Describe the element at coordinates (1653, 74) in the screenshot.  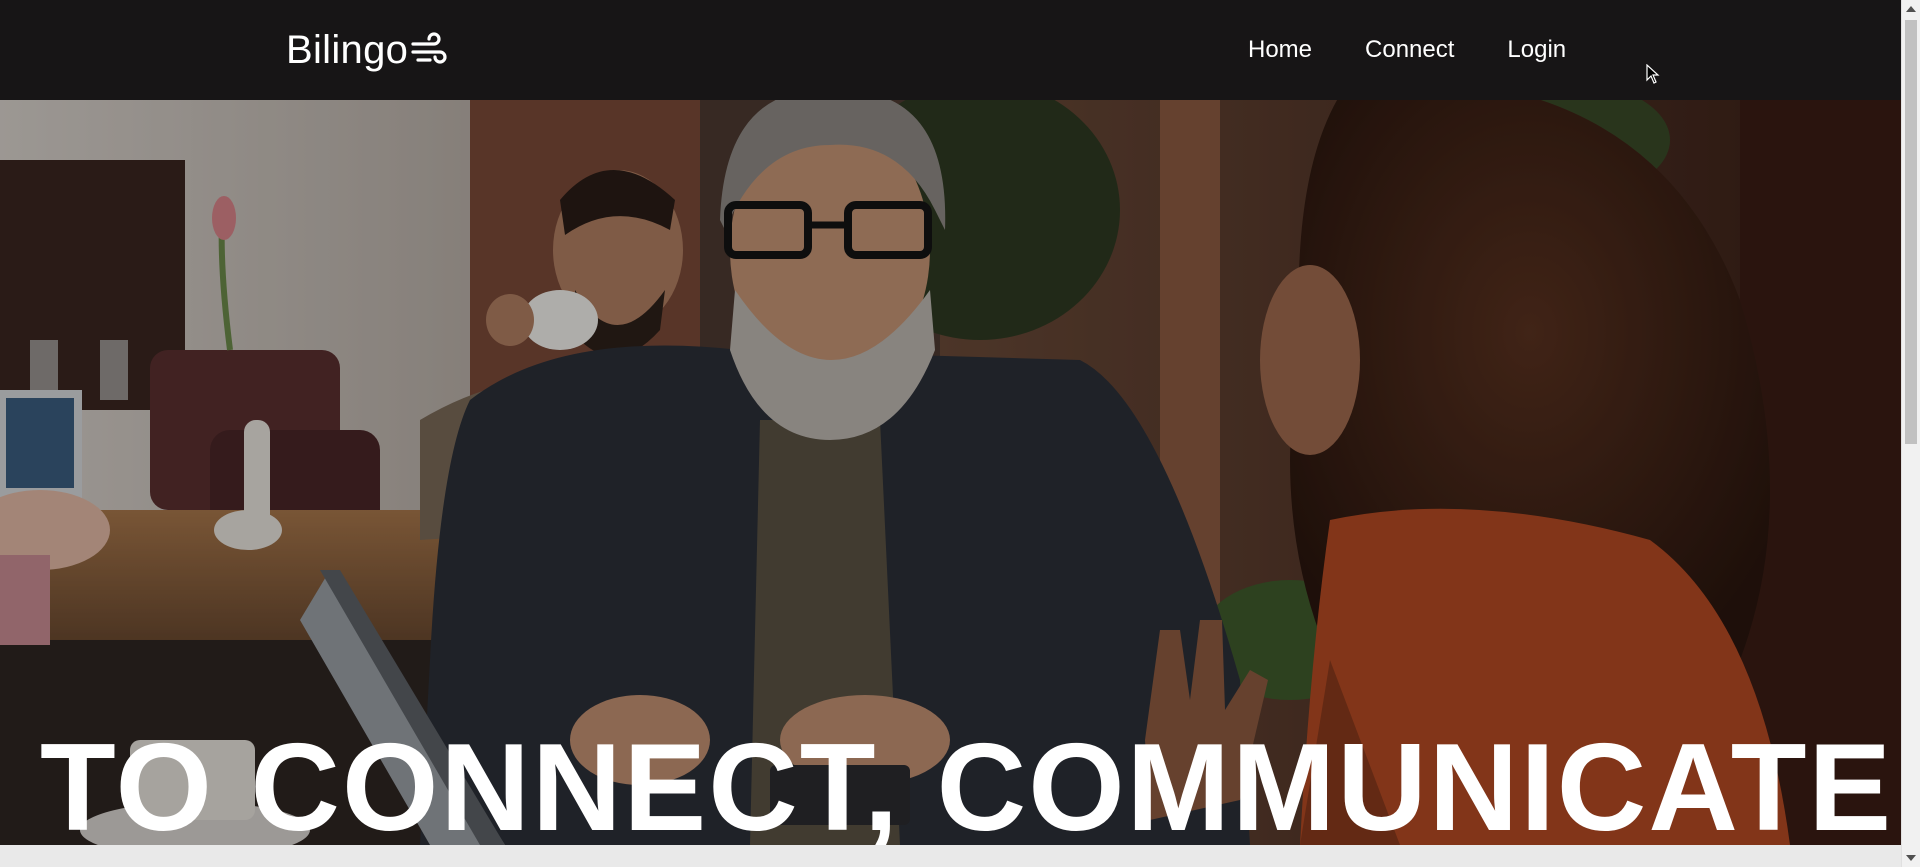
I see `mouse-cursor-icon` at that location.